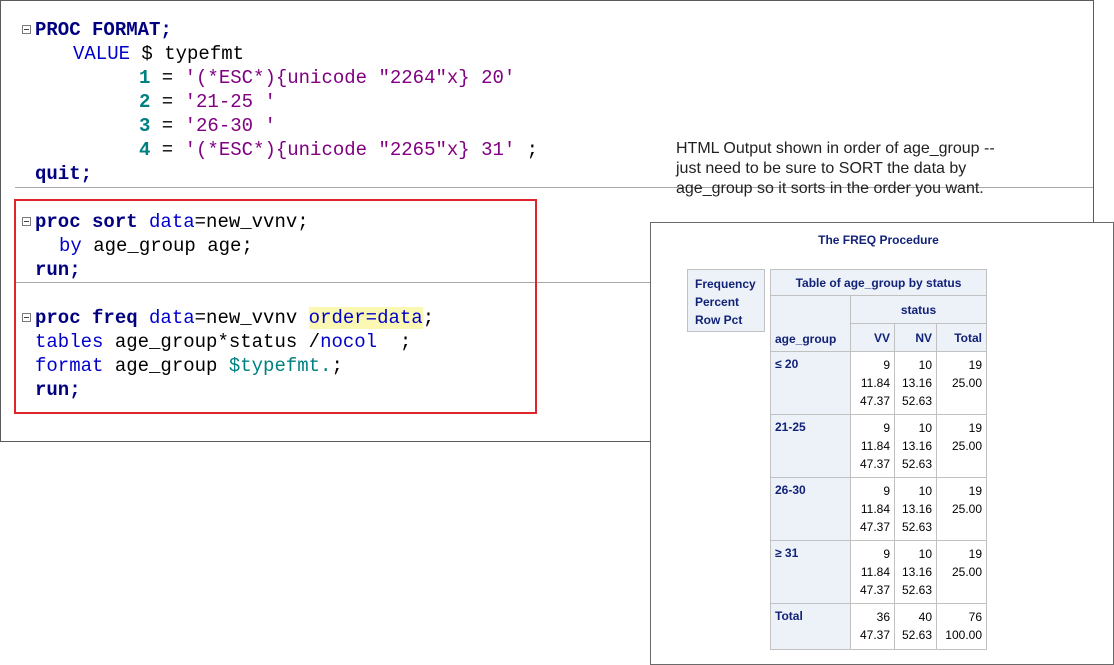  What do you see at coordinates (64, 174) in the screenshot?
I see `code-line: quit;` at bounding box center [64, 174].